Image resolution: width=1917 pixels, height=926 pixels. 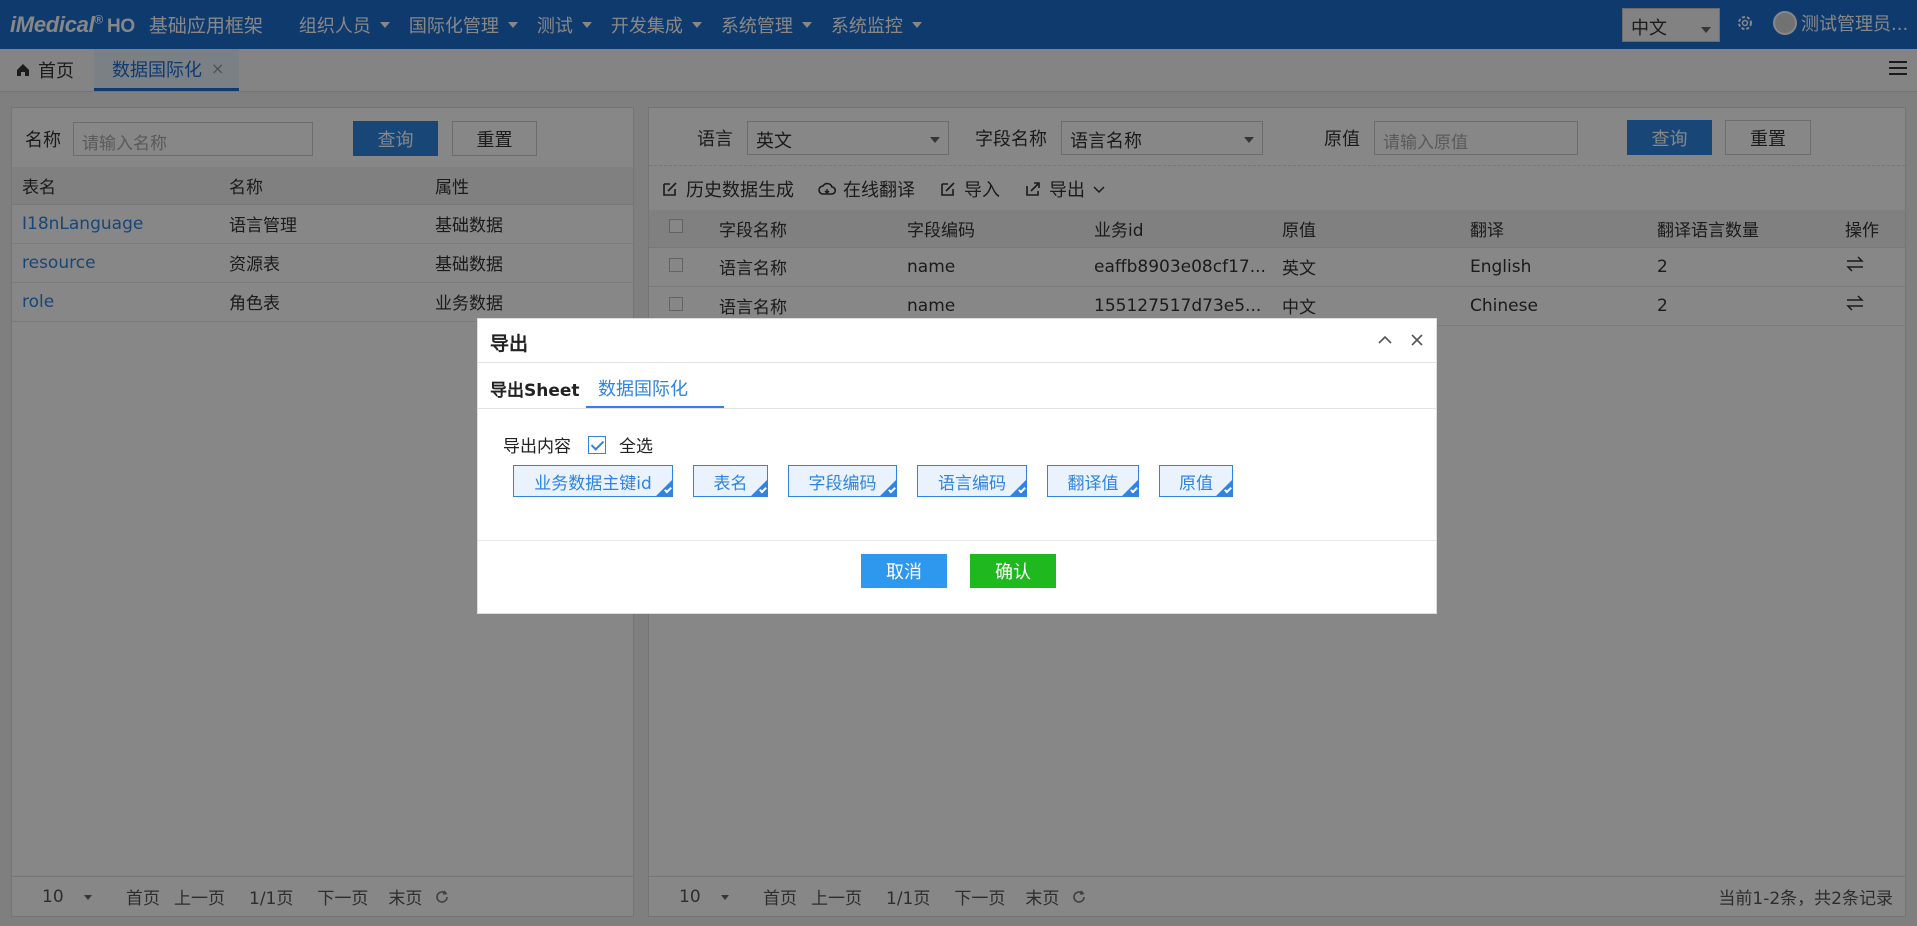 I want to click on collapse-icon, so click(x=1385, y=340).